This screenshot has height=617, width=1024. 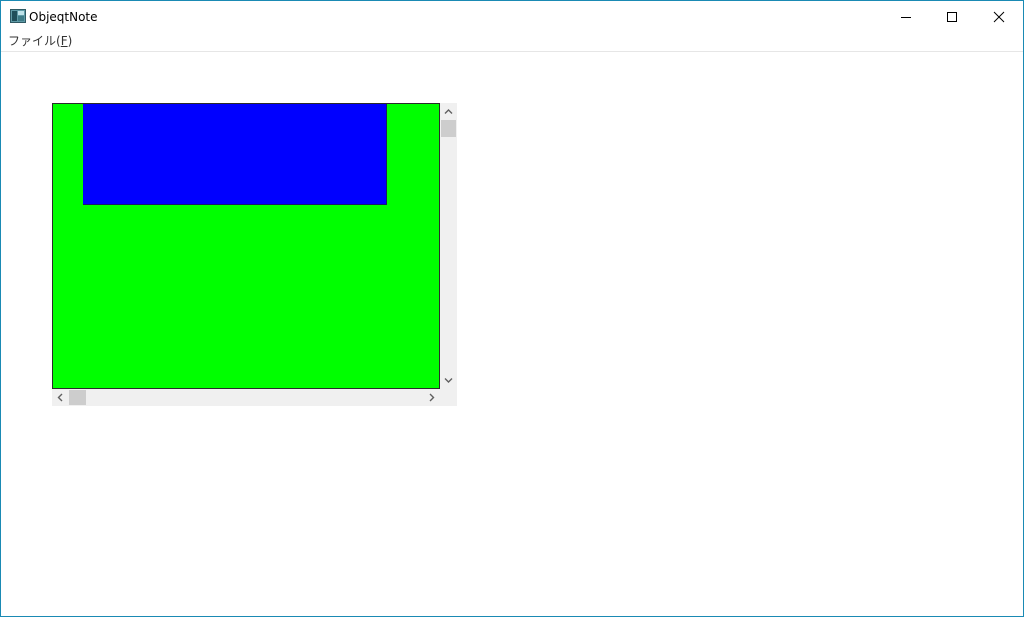 What do you see at coordinates (448, 246) in the screenshot?
I see `vertical-scrollbar` at bounding box center [448, 246].